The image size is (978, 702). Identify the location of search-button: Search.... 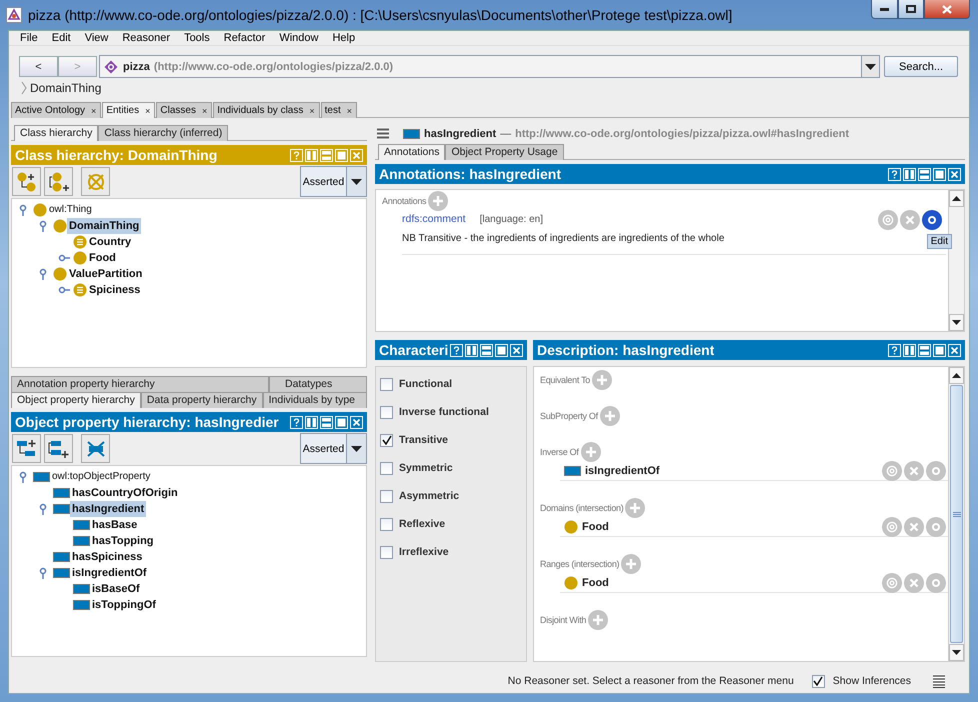
(921, 66).